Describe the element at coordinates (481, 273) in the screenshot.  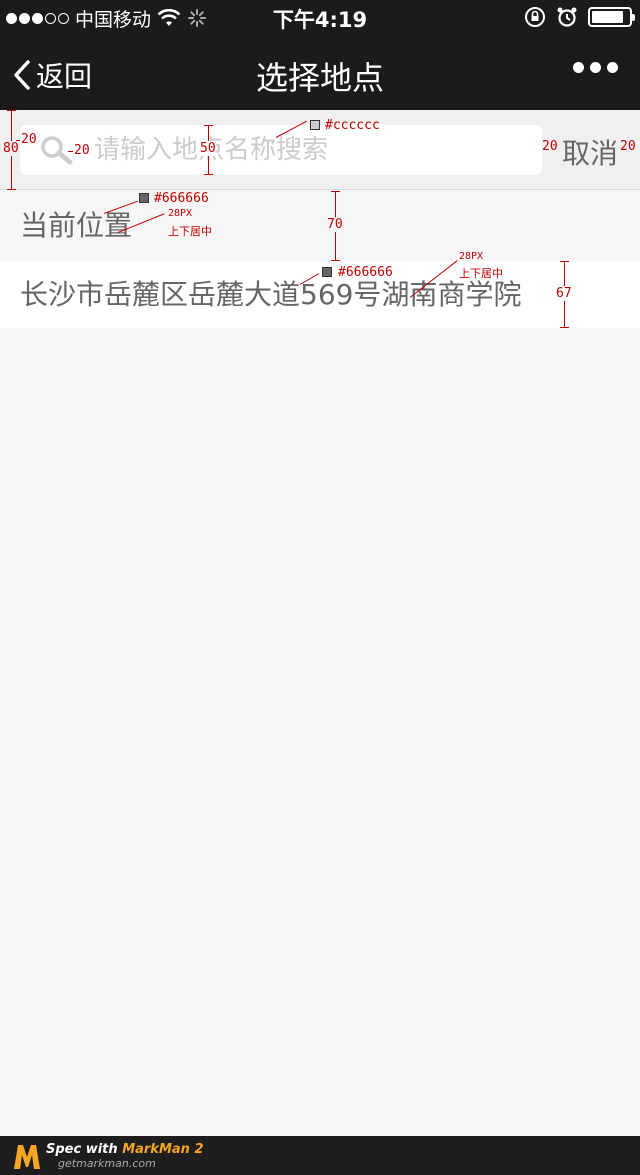
I see `annotation-address-align: 上下居中` at that location.